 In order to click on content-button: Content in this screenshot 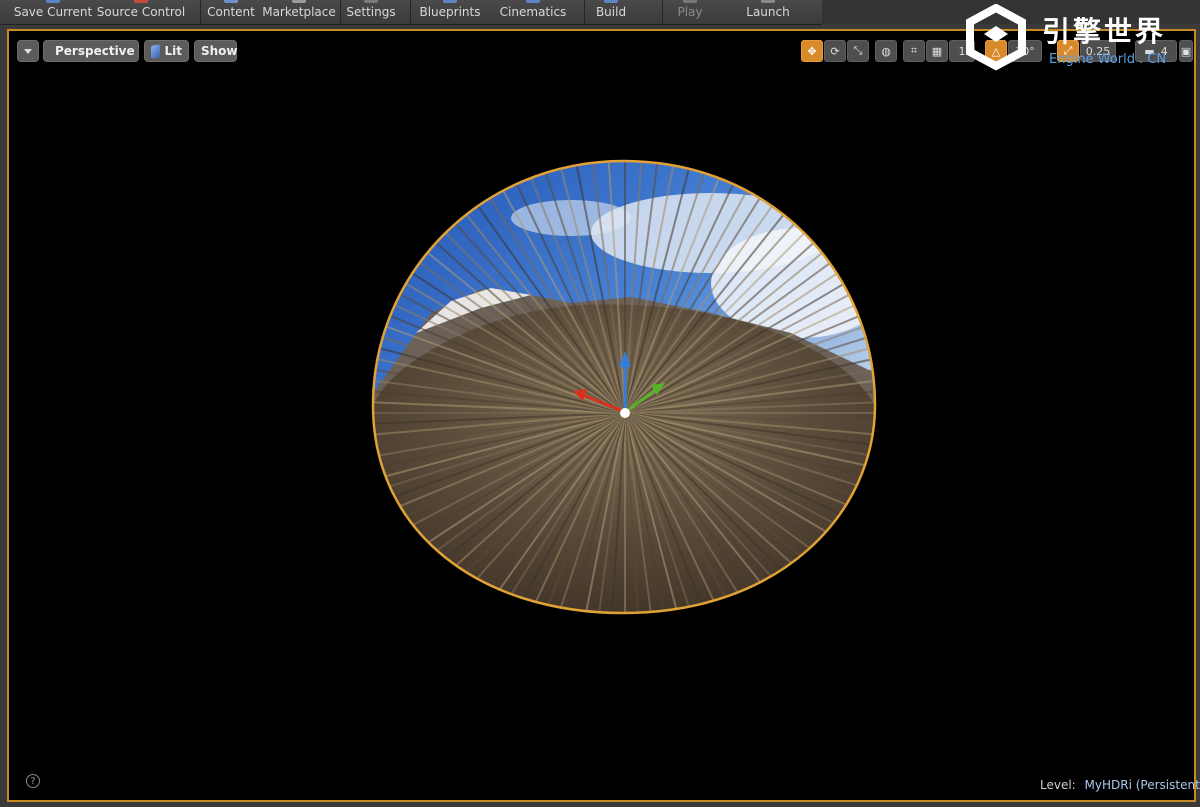, I will do `click(231, 12)`.